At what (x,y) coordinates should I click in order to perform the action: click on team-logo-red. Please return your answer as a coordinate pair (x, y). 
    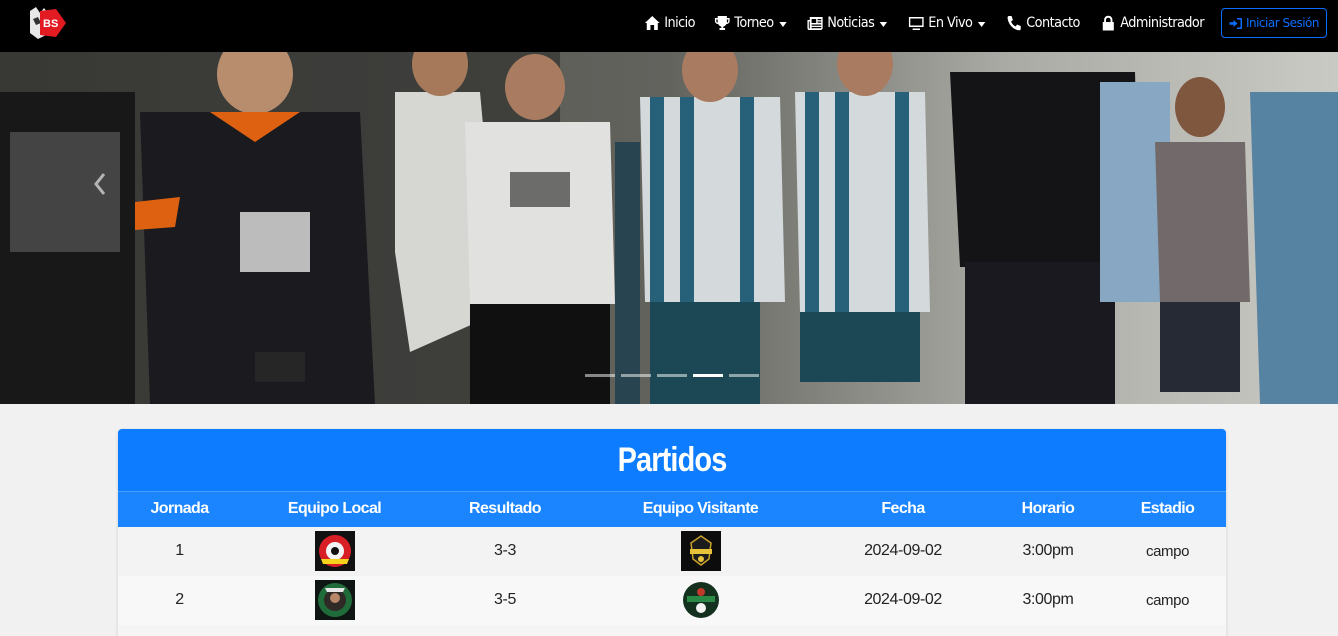
    Looking at the image, I should click on (334, 551).